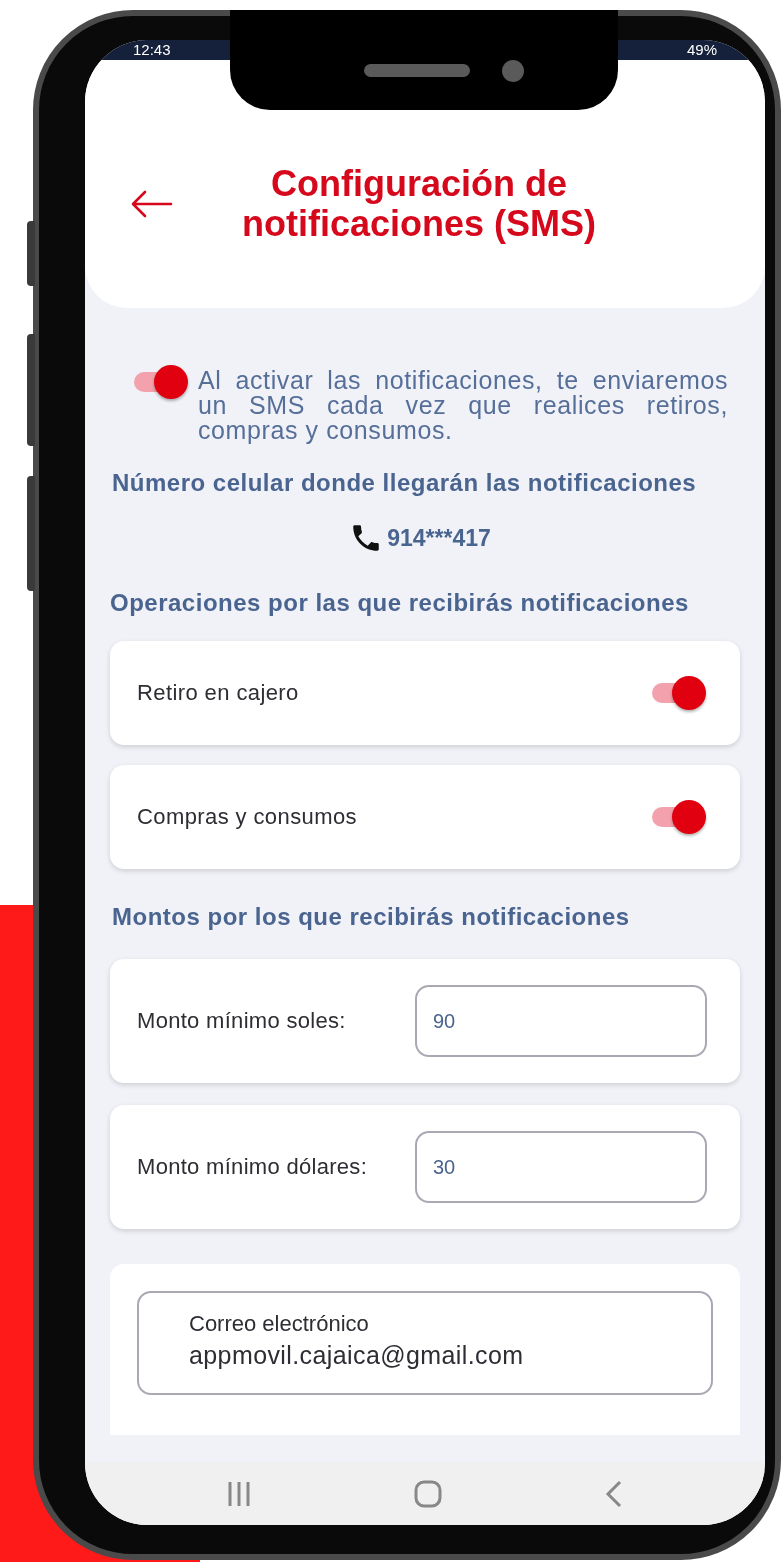  Describe the element at coordinates (400, 603) in the screenshot. I see `section-heading: Operaciones por las que recibirás notificaciones` at that location.